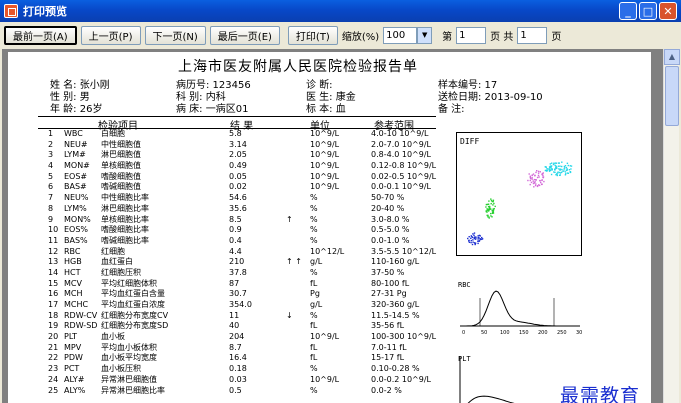 This screenshot has width=681, height=403. I want to click on cell-unit: fL, so click(314, 347).